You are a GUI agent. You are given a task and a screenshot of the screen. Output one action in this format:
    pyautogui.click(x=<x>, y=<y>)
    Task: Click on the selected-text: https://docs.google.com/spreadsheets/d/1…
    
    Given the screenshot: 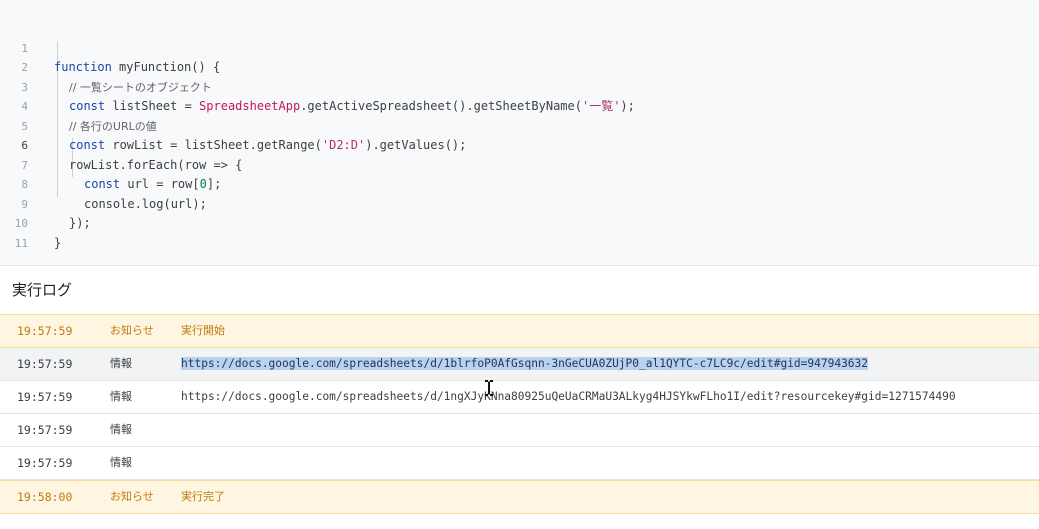 What is the action you would take?
    pyautogui.click(x=525, y=363)
    